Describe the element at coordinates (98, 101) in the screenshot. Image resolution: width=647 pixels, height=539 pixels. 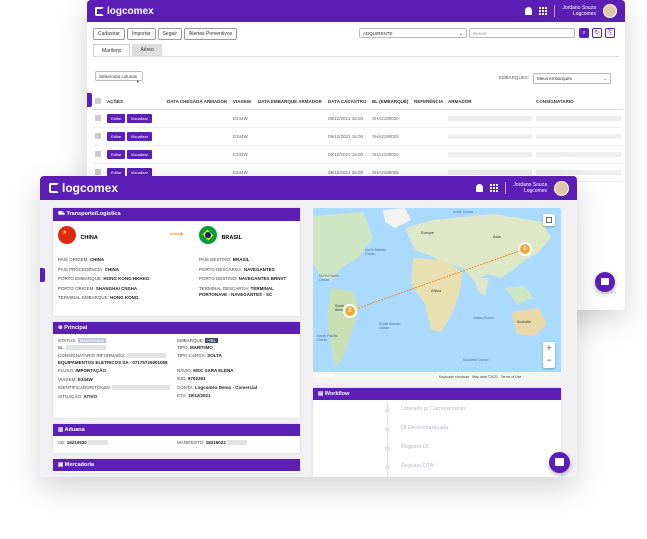
I see `select-all-checkbox` at that location.